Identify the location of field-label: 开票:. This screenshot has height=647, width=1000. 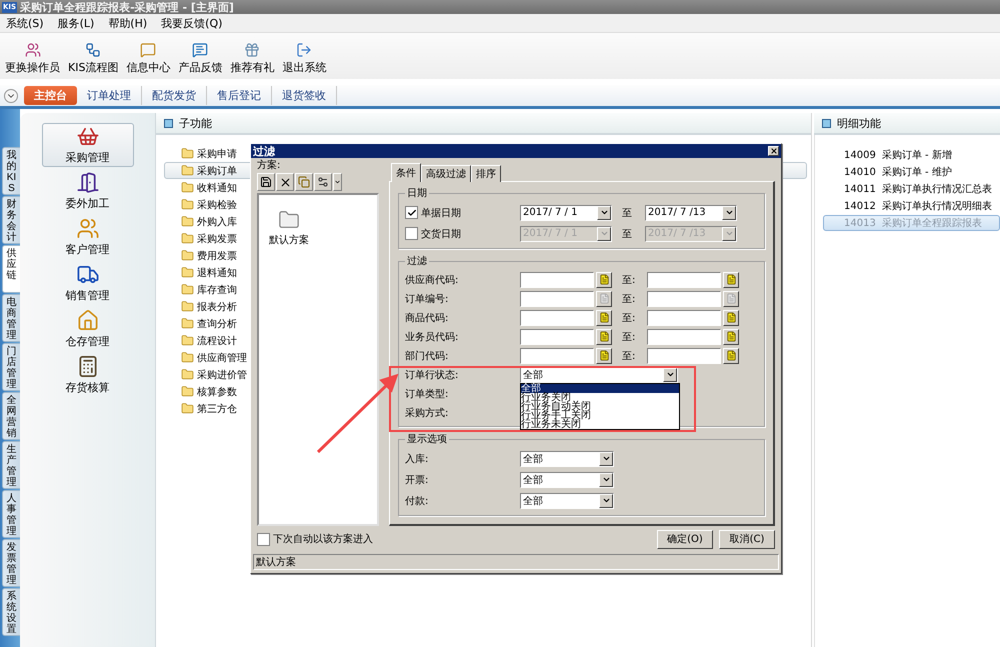
(417, 480).